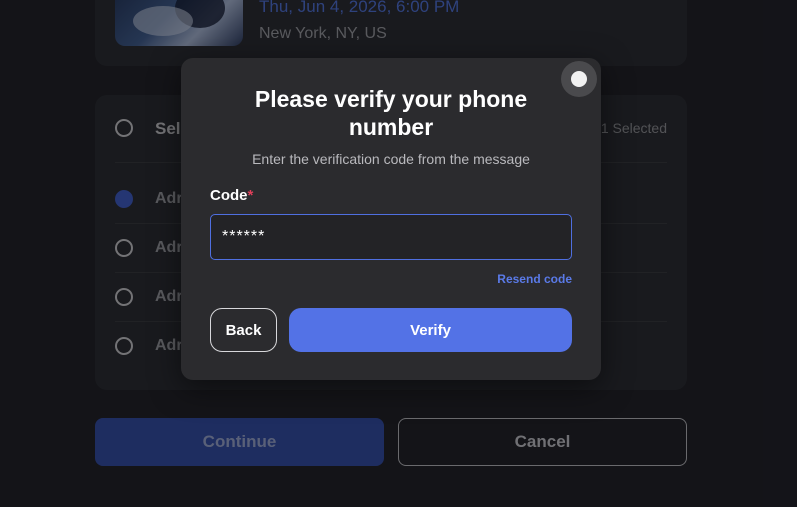  Describe the element at coordinates (579, 79) in the screenshot. I see `close-icon` at that location.